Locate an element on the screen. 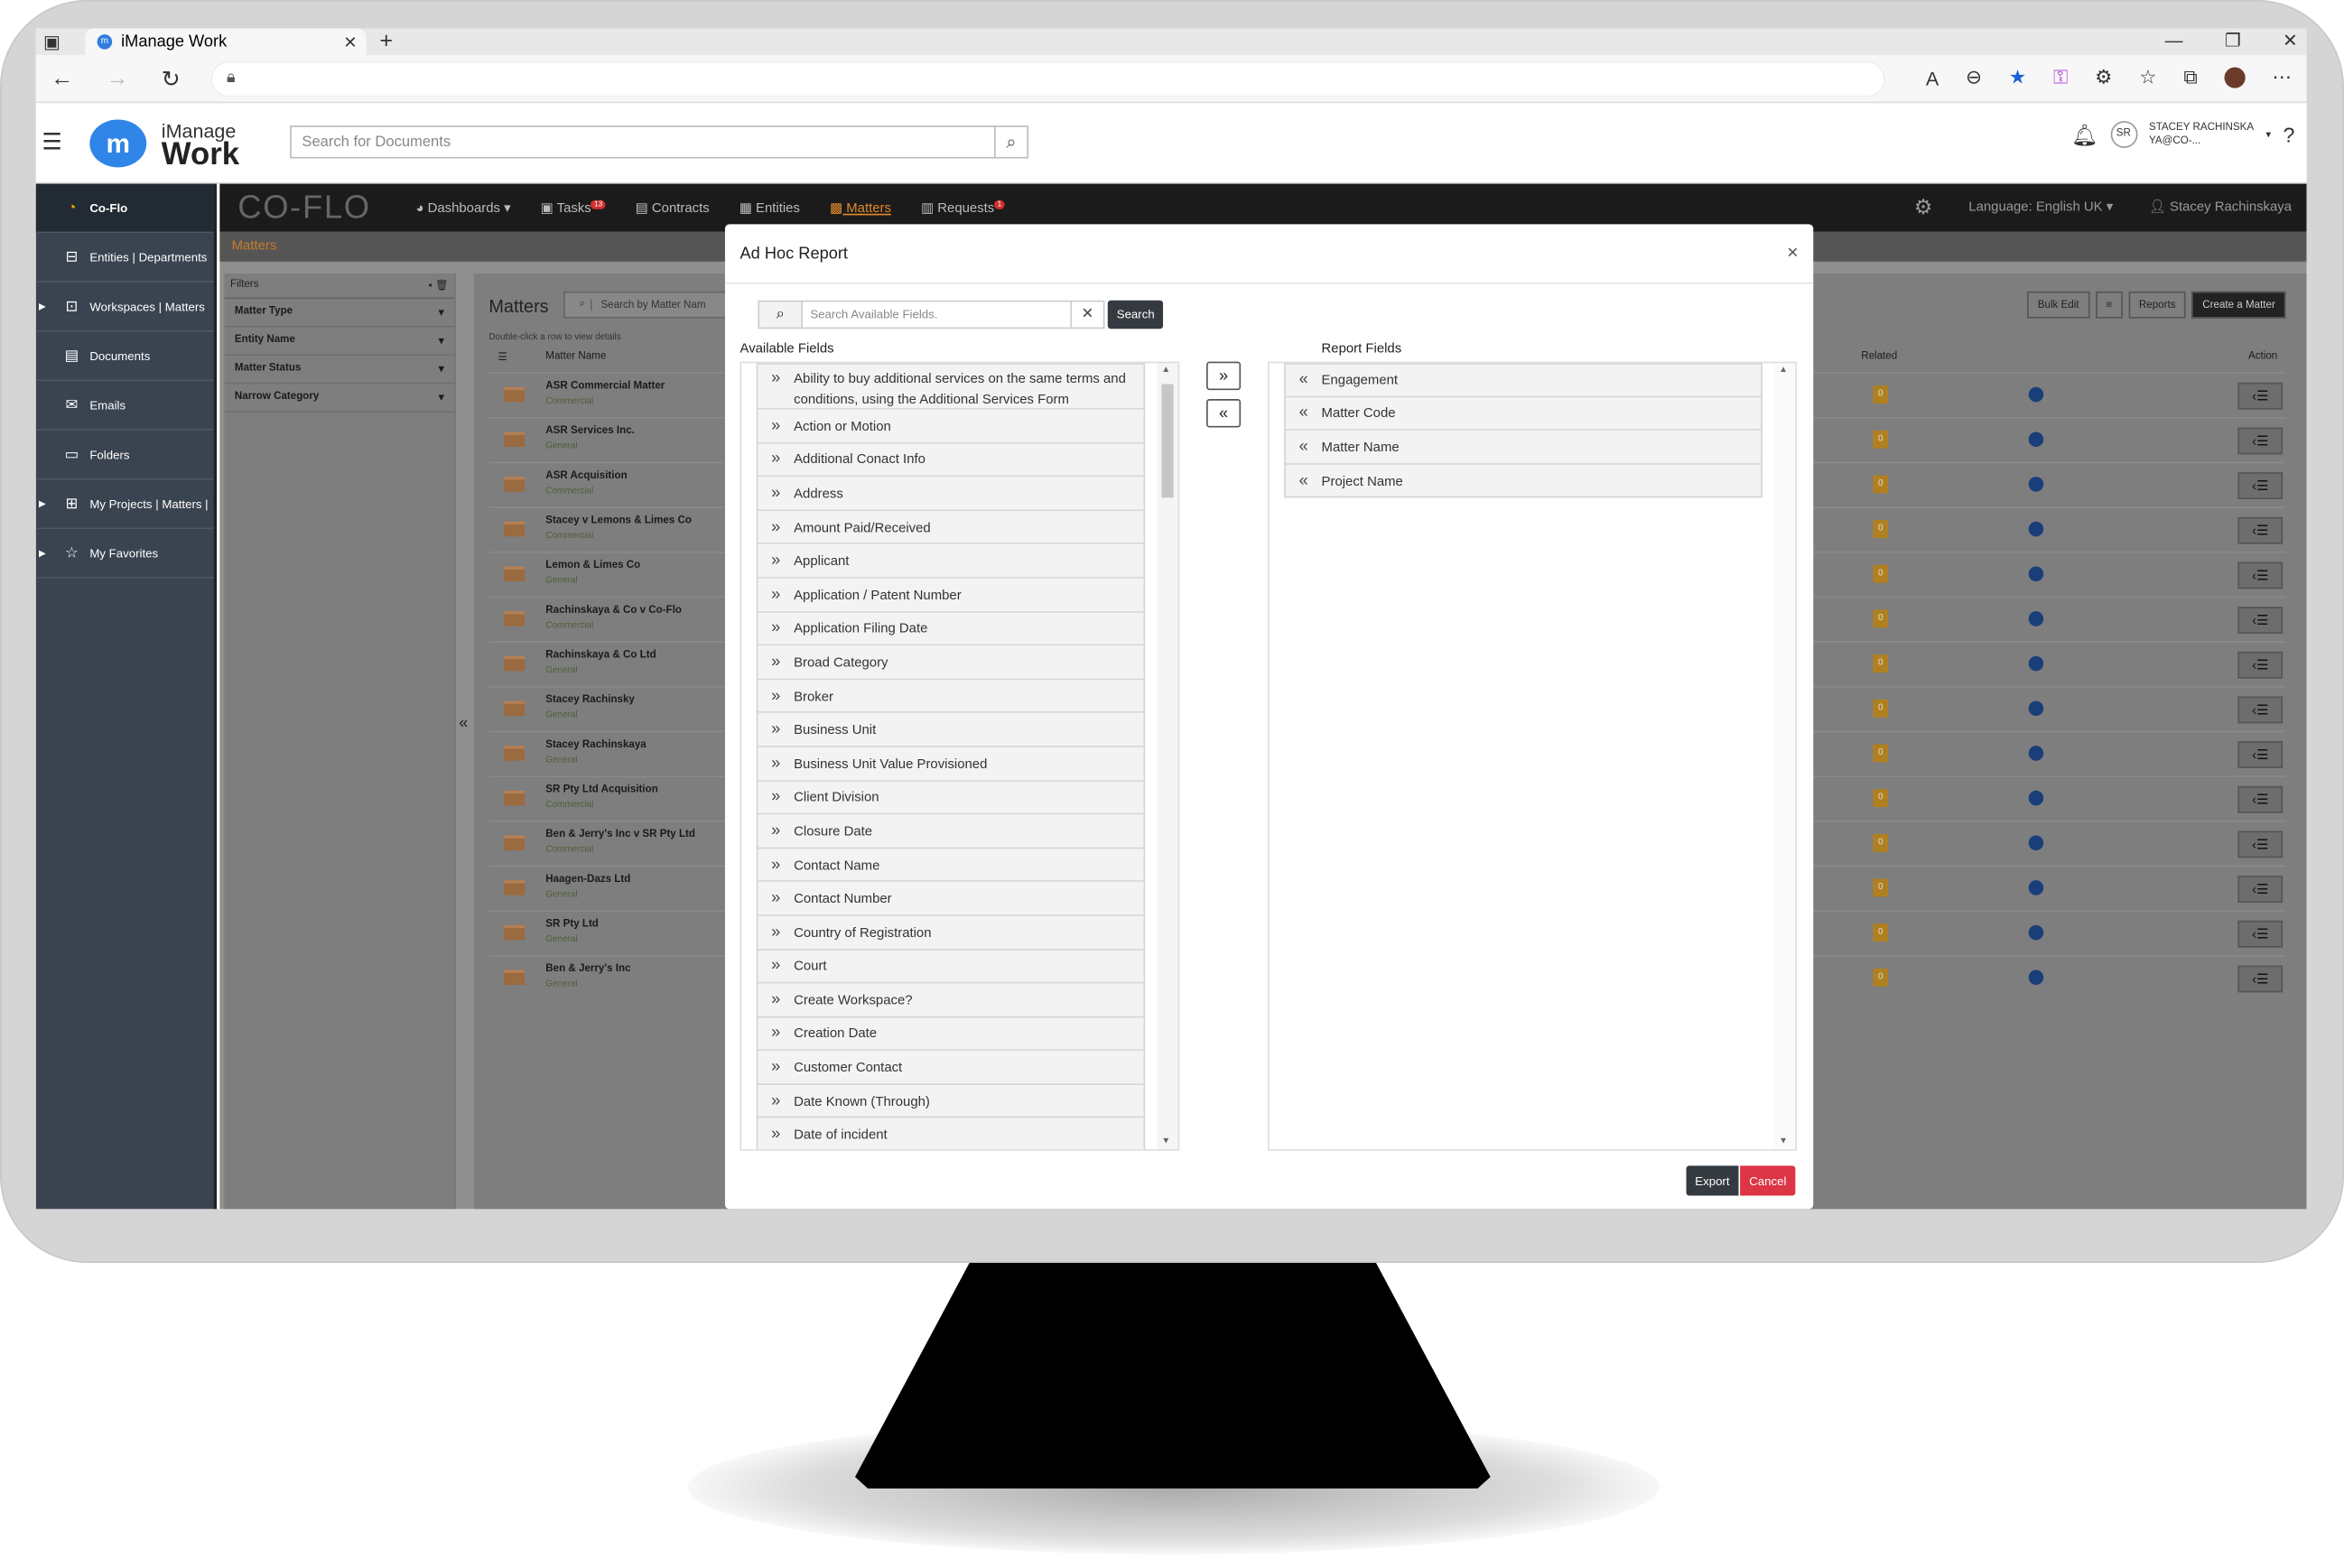 The image size is (2344, 1568). extensions-icon: ⚙ is located at coordinates (2103, 77).